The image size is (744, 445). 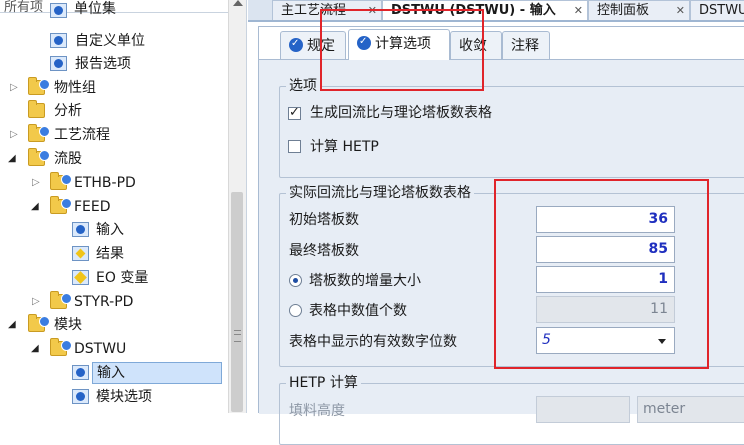 I want to click on doc-tab-label: 控制面板, so click(x=623, y=10).